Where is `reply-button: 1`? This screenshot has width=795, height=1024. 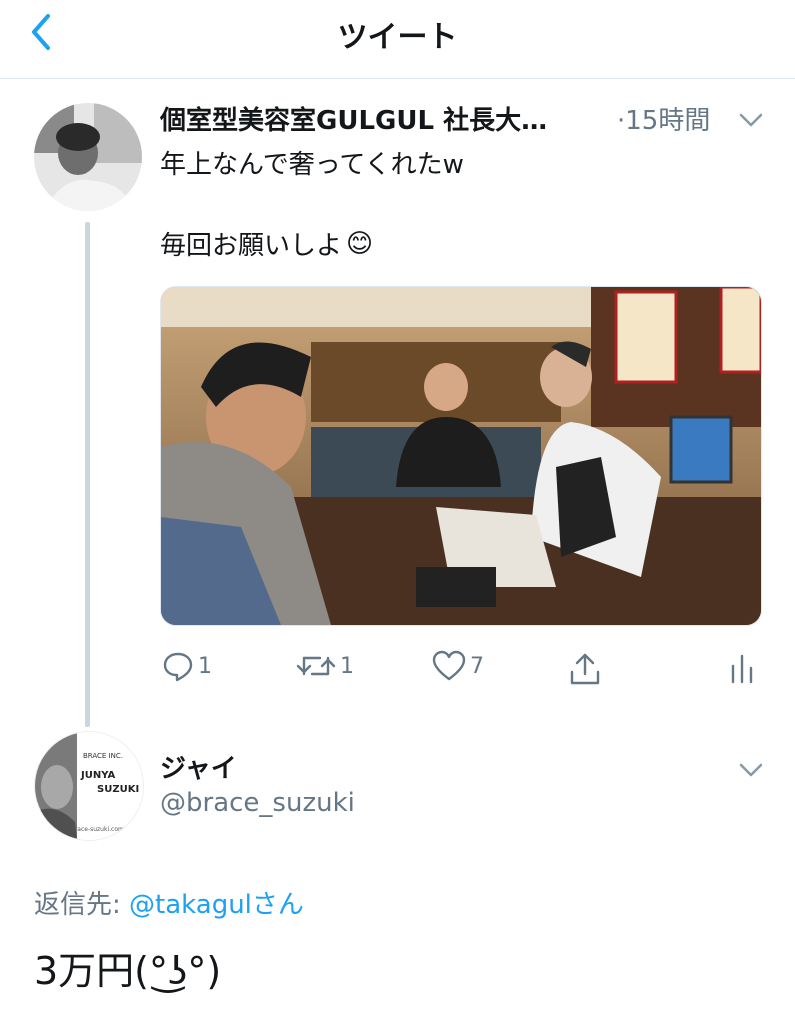
reply-button: 1 is located at coordinates (187, 666).